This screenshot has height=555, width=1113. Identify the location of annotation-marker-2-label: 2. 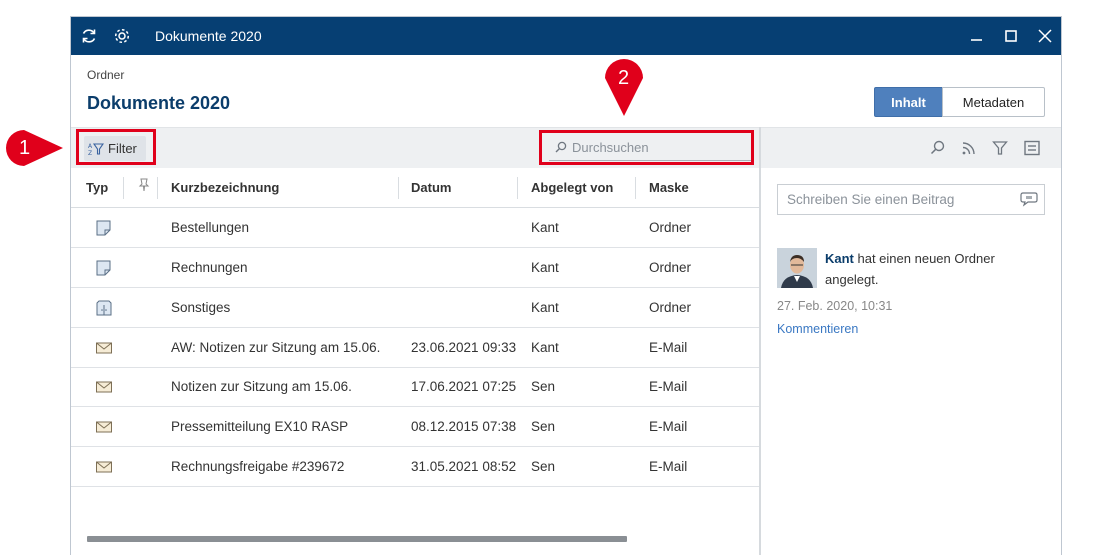
(624, 78).